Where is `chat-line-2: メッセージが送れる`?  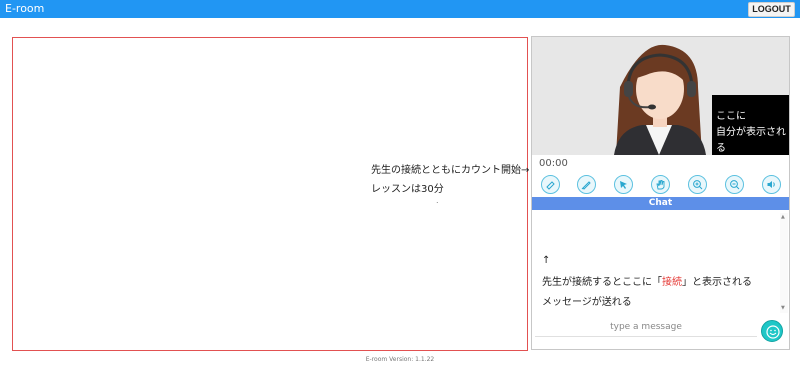
chat-line-2: メッセージが送れる is located at coordinates (587, 302).